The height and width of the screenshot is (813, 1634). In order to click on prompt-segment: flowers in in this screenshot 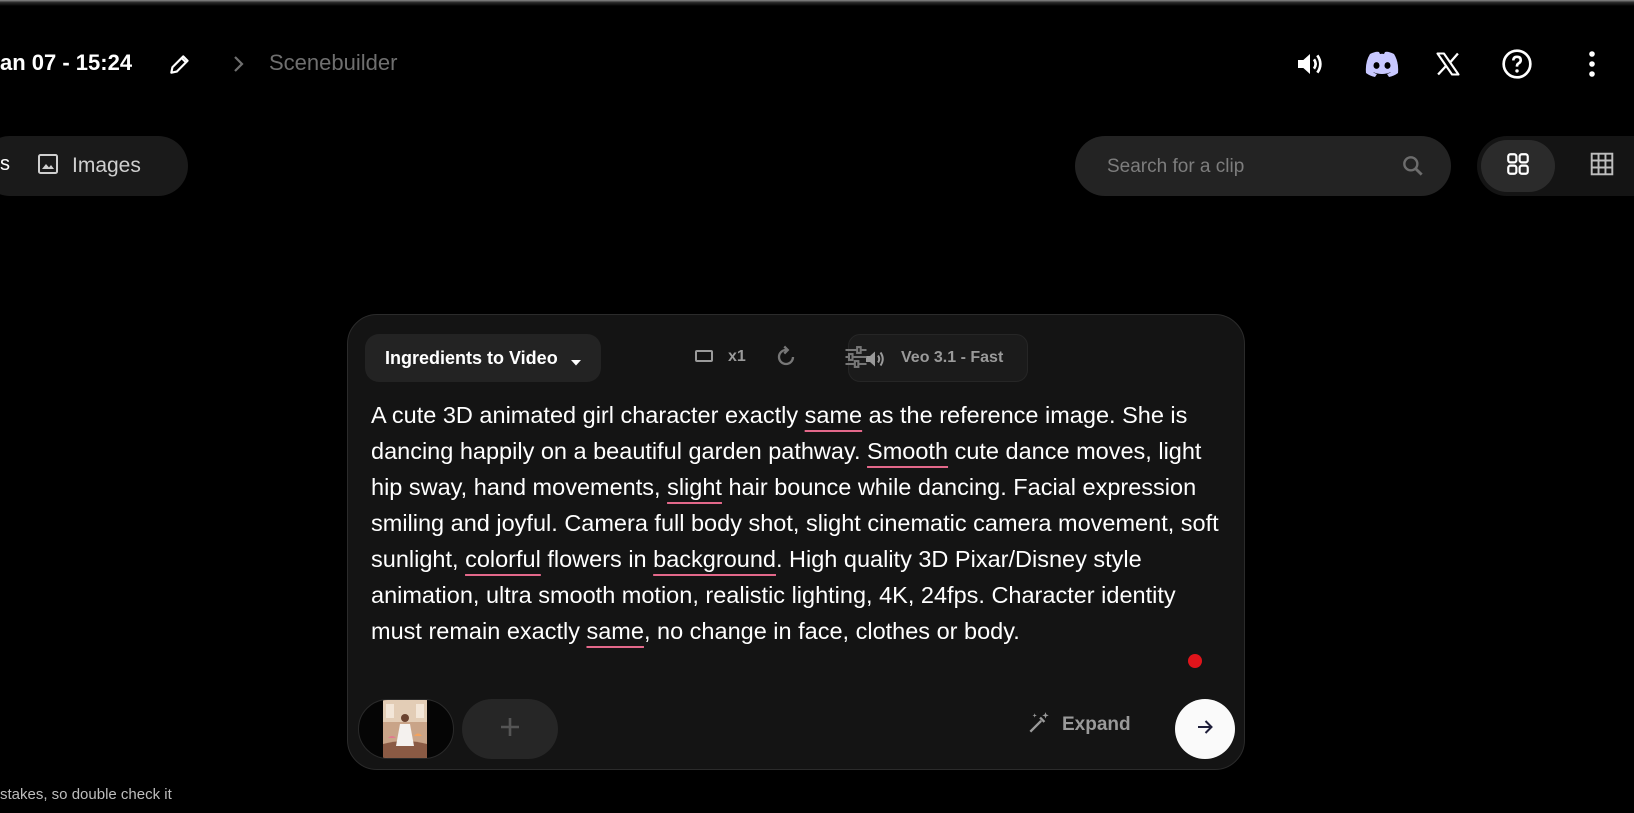, I will do `click(597, 559)`.